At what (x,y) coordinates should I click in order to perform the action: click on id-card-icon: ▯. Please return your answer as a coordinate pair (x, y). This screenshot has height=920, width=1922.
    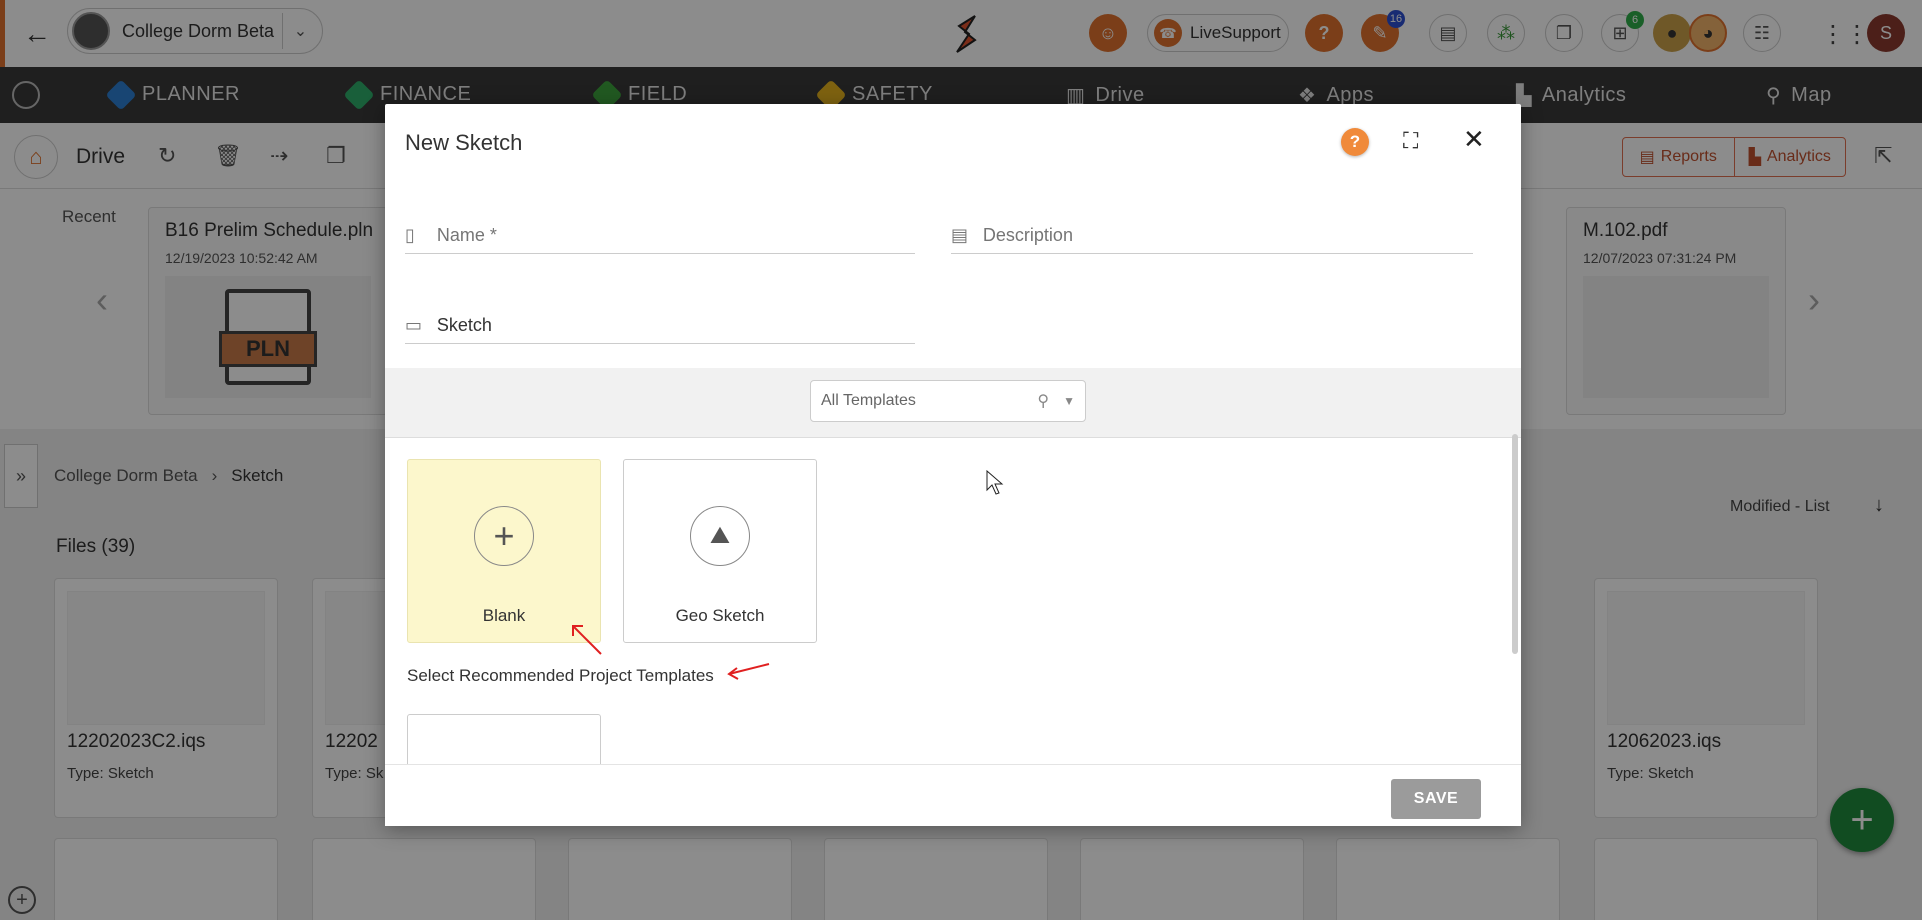
    Looking at the image, I should click on (410, 235).